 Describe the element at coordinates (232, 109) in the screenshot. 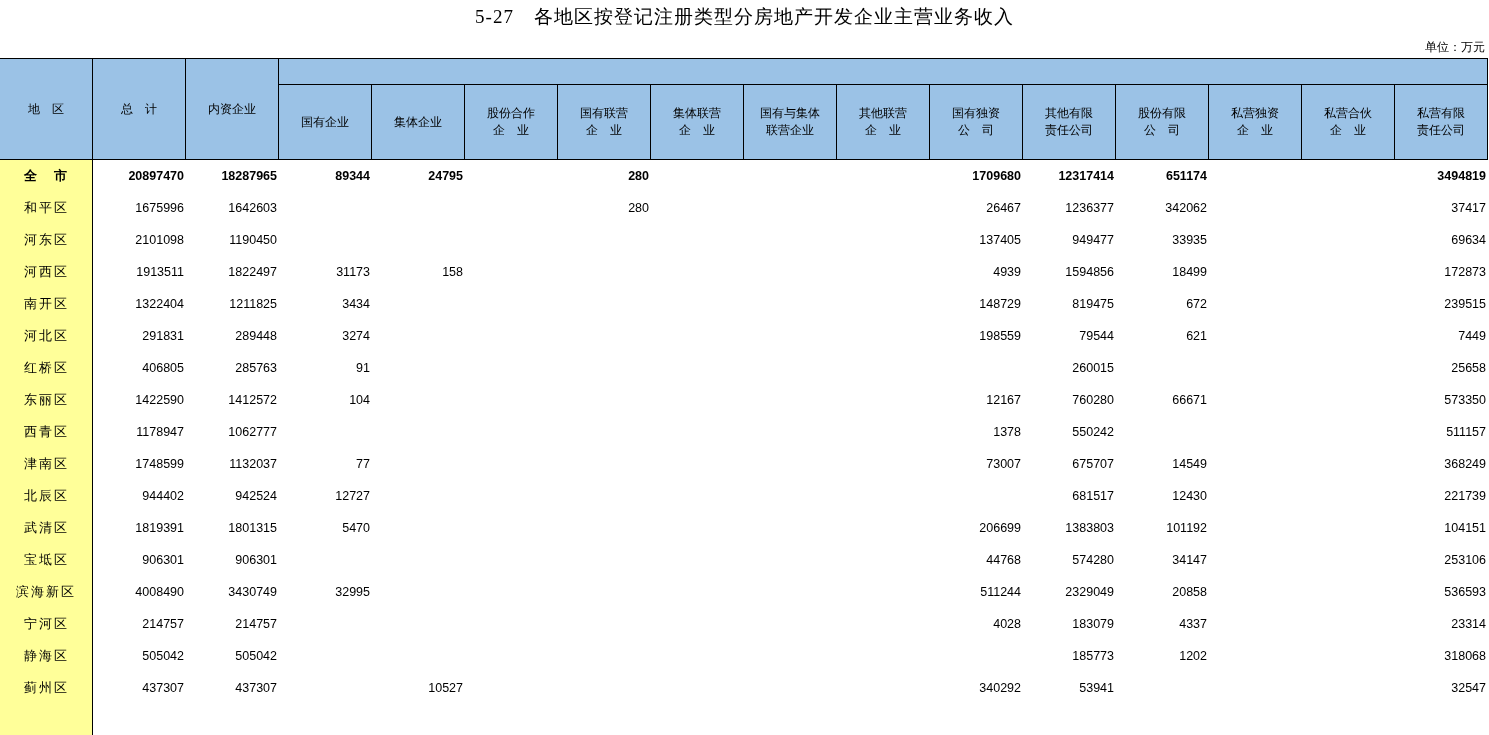

I see `column-header: 内资企业` at that location.